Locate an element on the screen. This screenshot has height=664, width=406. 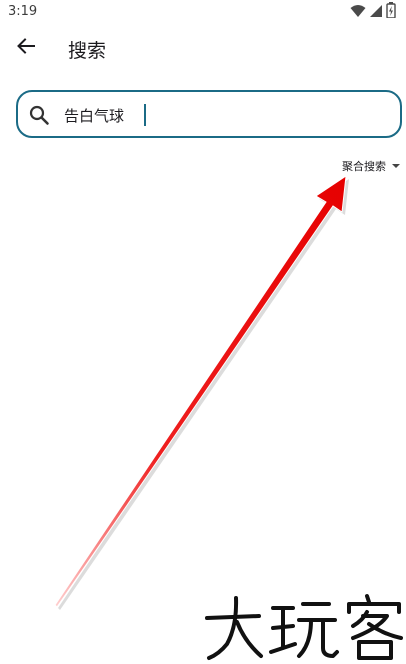
back-button is located at coordinates (26, 48).